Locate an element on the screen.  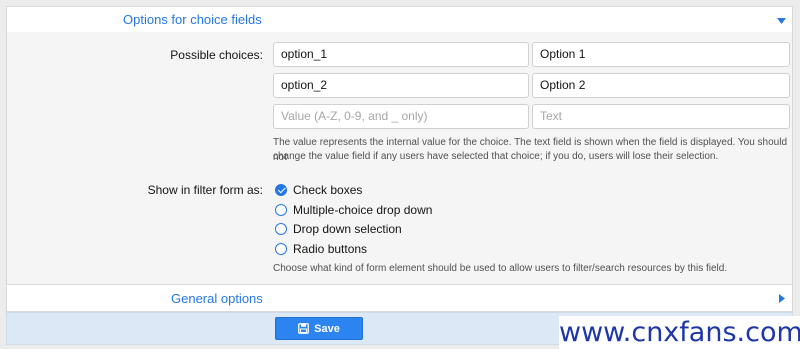
filter-option-drop-down-selection: Drop down selection is located at coordinates (338, 229).